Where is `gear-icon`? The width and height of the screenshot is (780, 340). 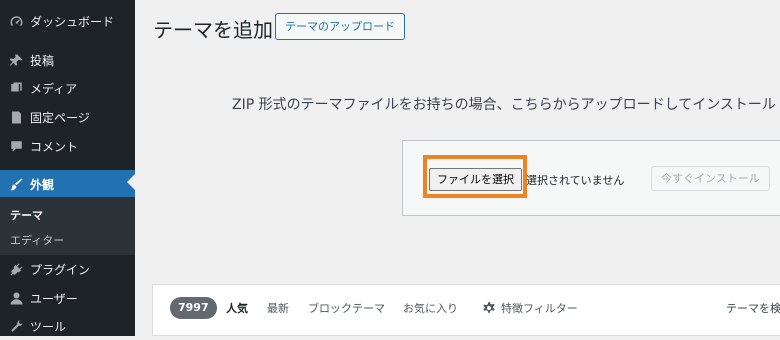 gear-icon is located at coordinates (489, 307).